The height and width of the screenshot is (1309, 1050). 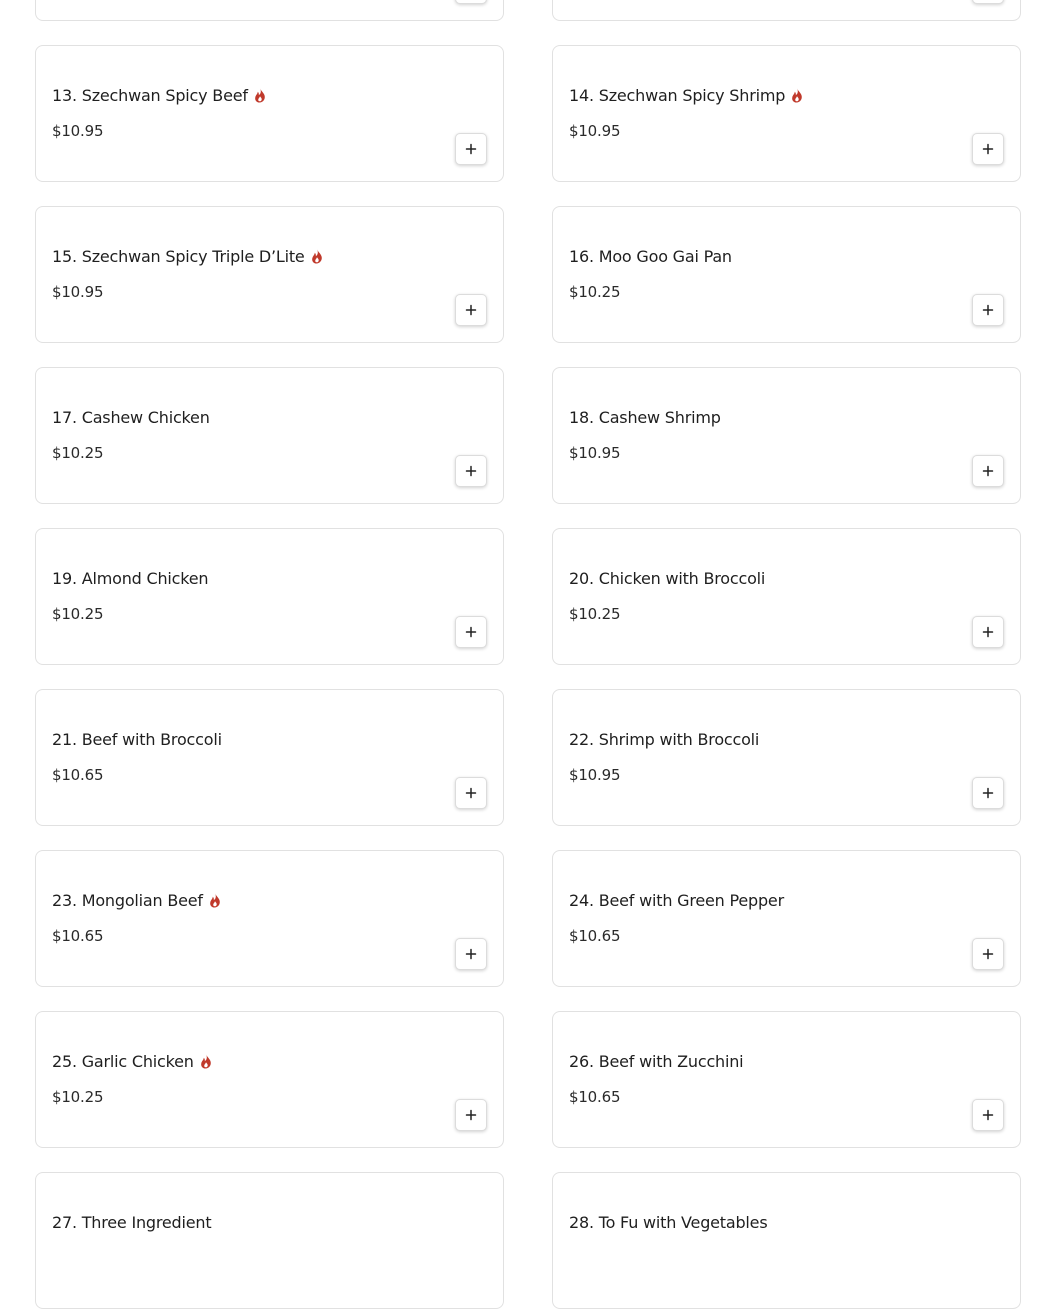 I want to click on item-name: 28. To Fu with Vegetables, so click(x=668, y=1222).